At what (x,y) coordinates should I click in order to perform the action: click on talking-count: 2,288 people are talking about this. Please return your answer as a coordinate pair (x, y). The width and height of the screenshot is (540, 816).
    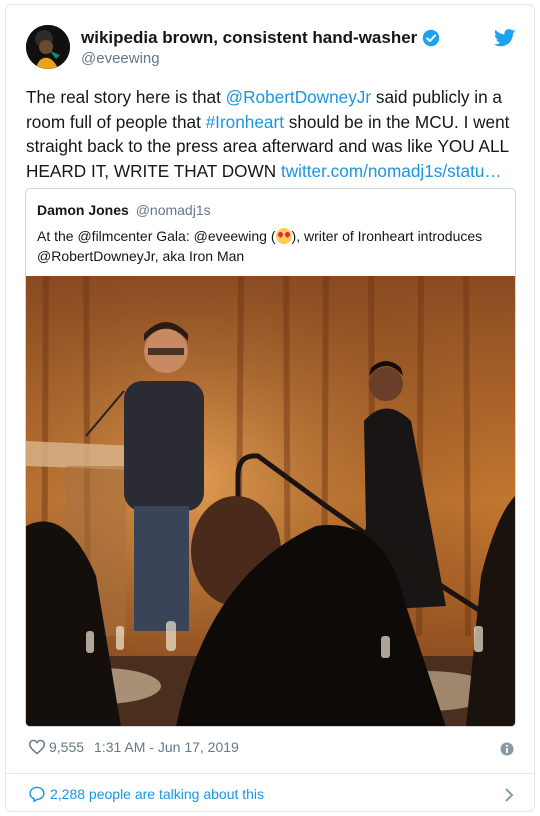
    Looking at the image, I should click on (157, 794).